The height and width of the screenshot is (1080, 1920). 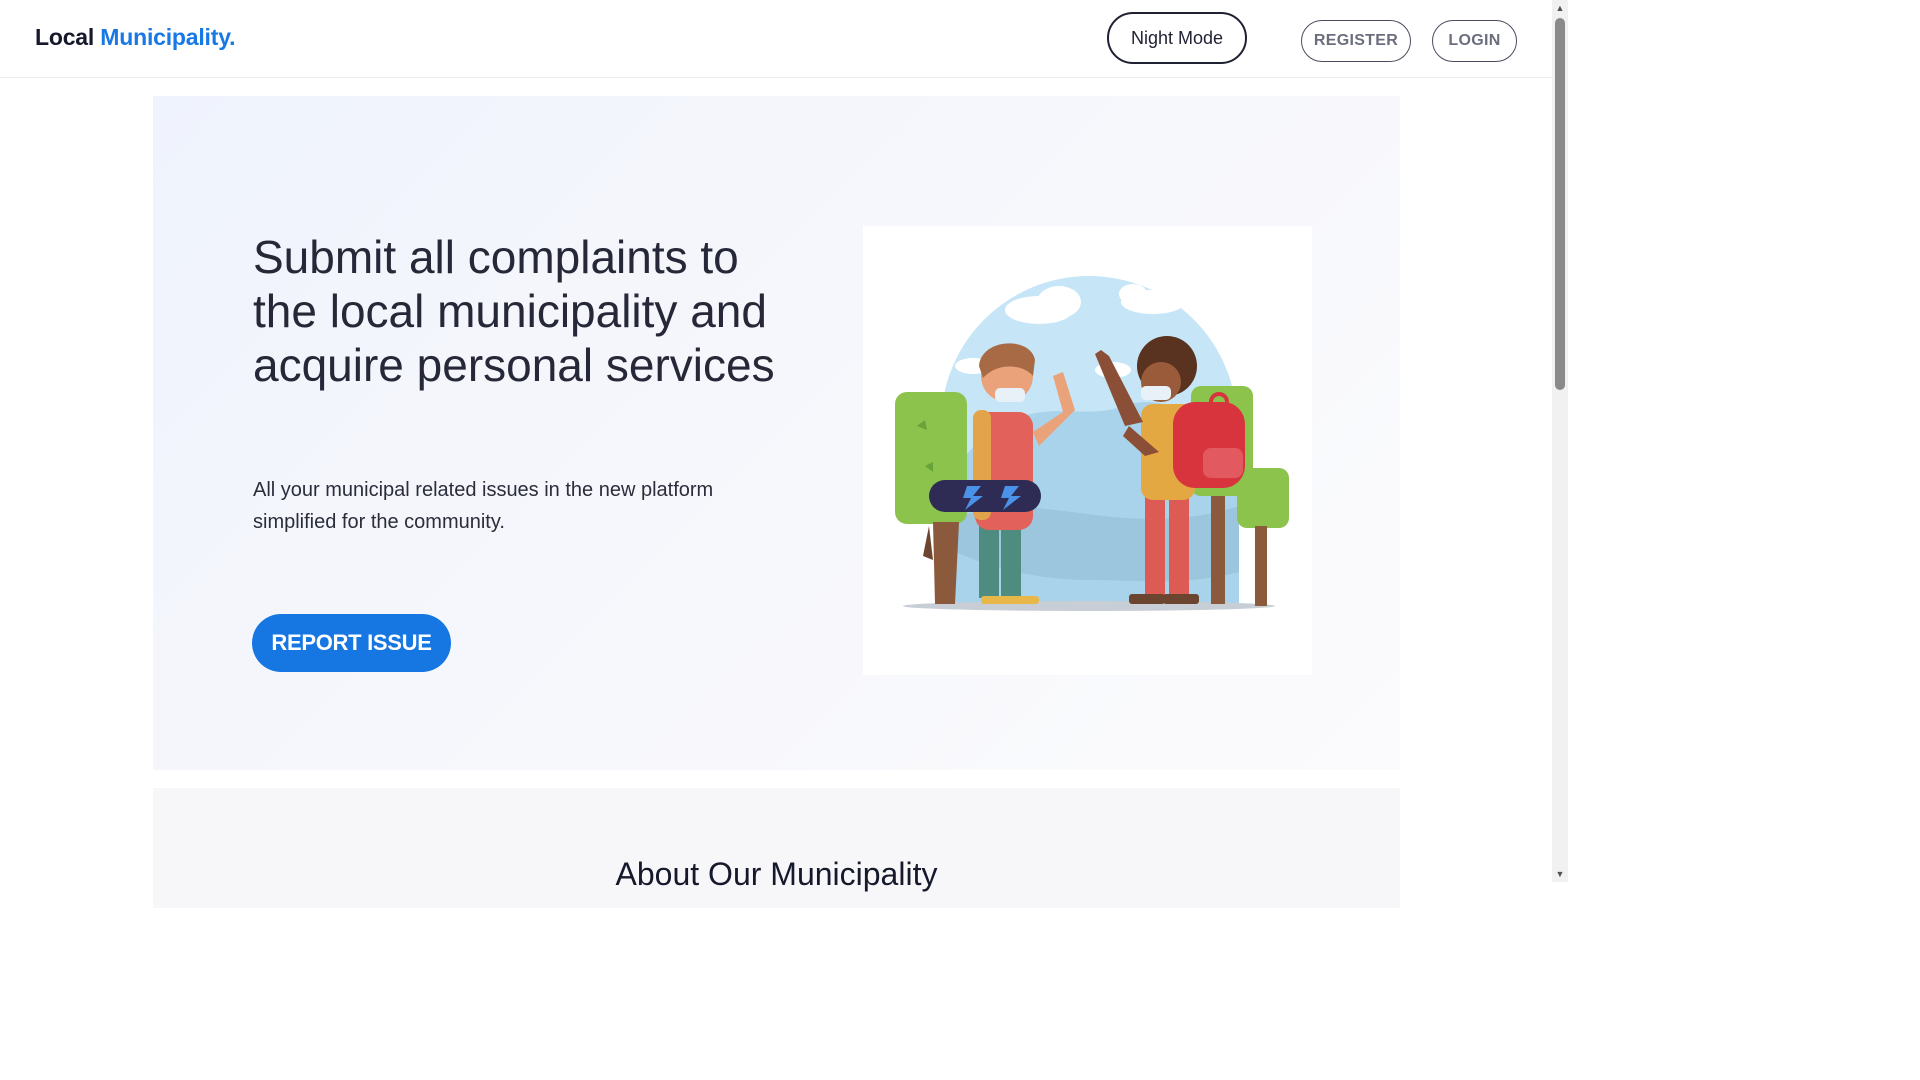 What do you see at coordinates (351, 643) in the screenshot?
I see `report-issue-button: REPORT ISSUE` at bounding box center [351, 643].